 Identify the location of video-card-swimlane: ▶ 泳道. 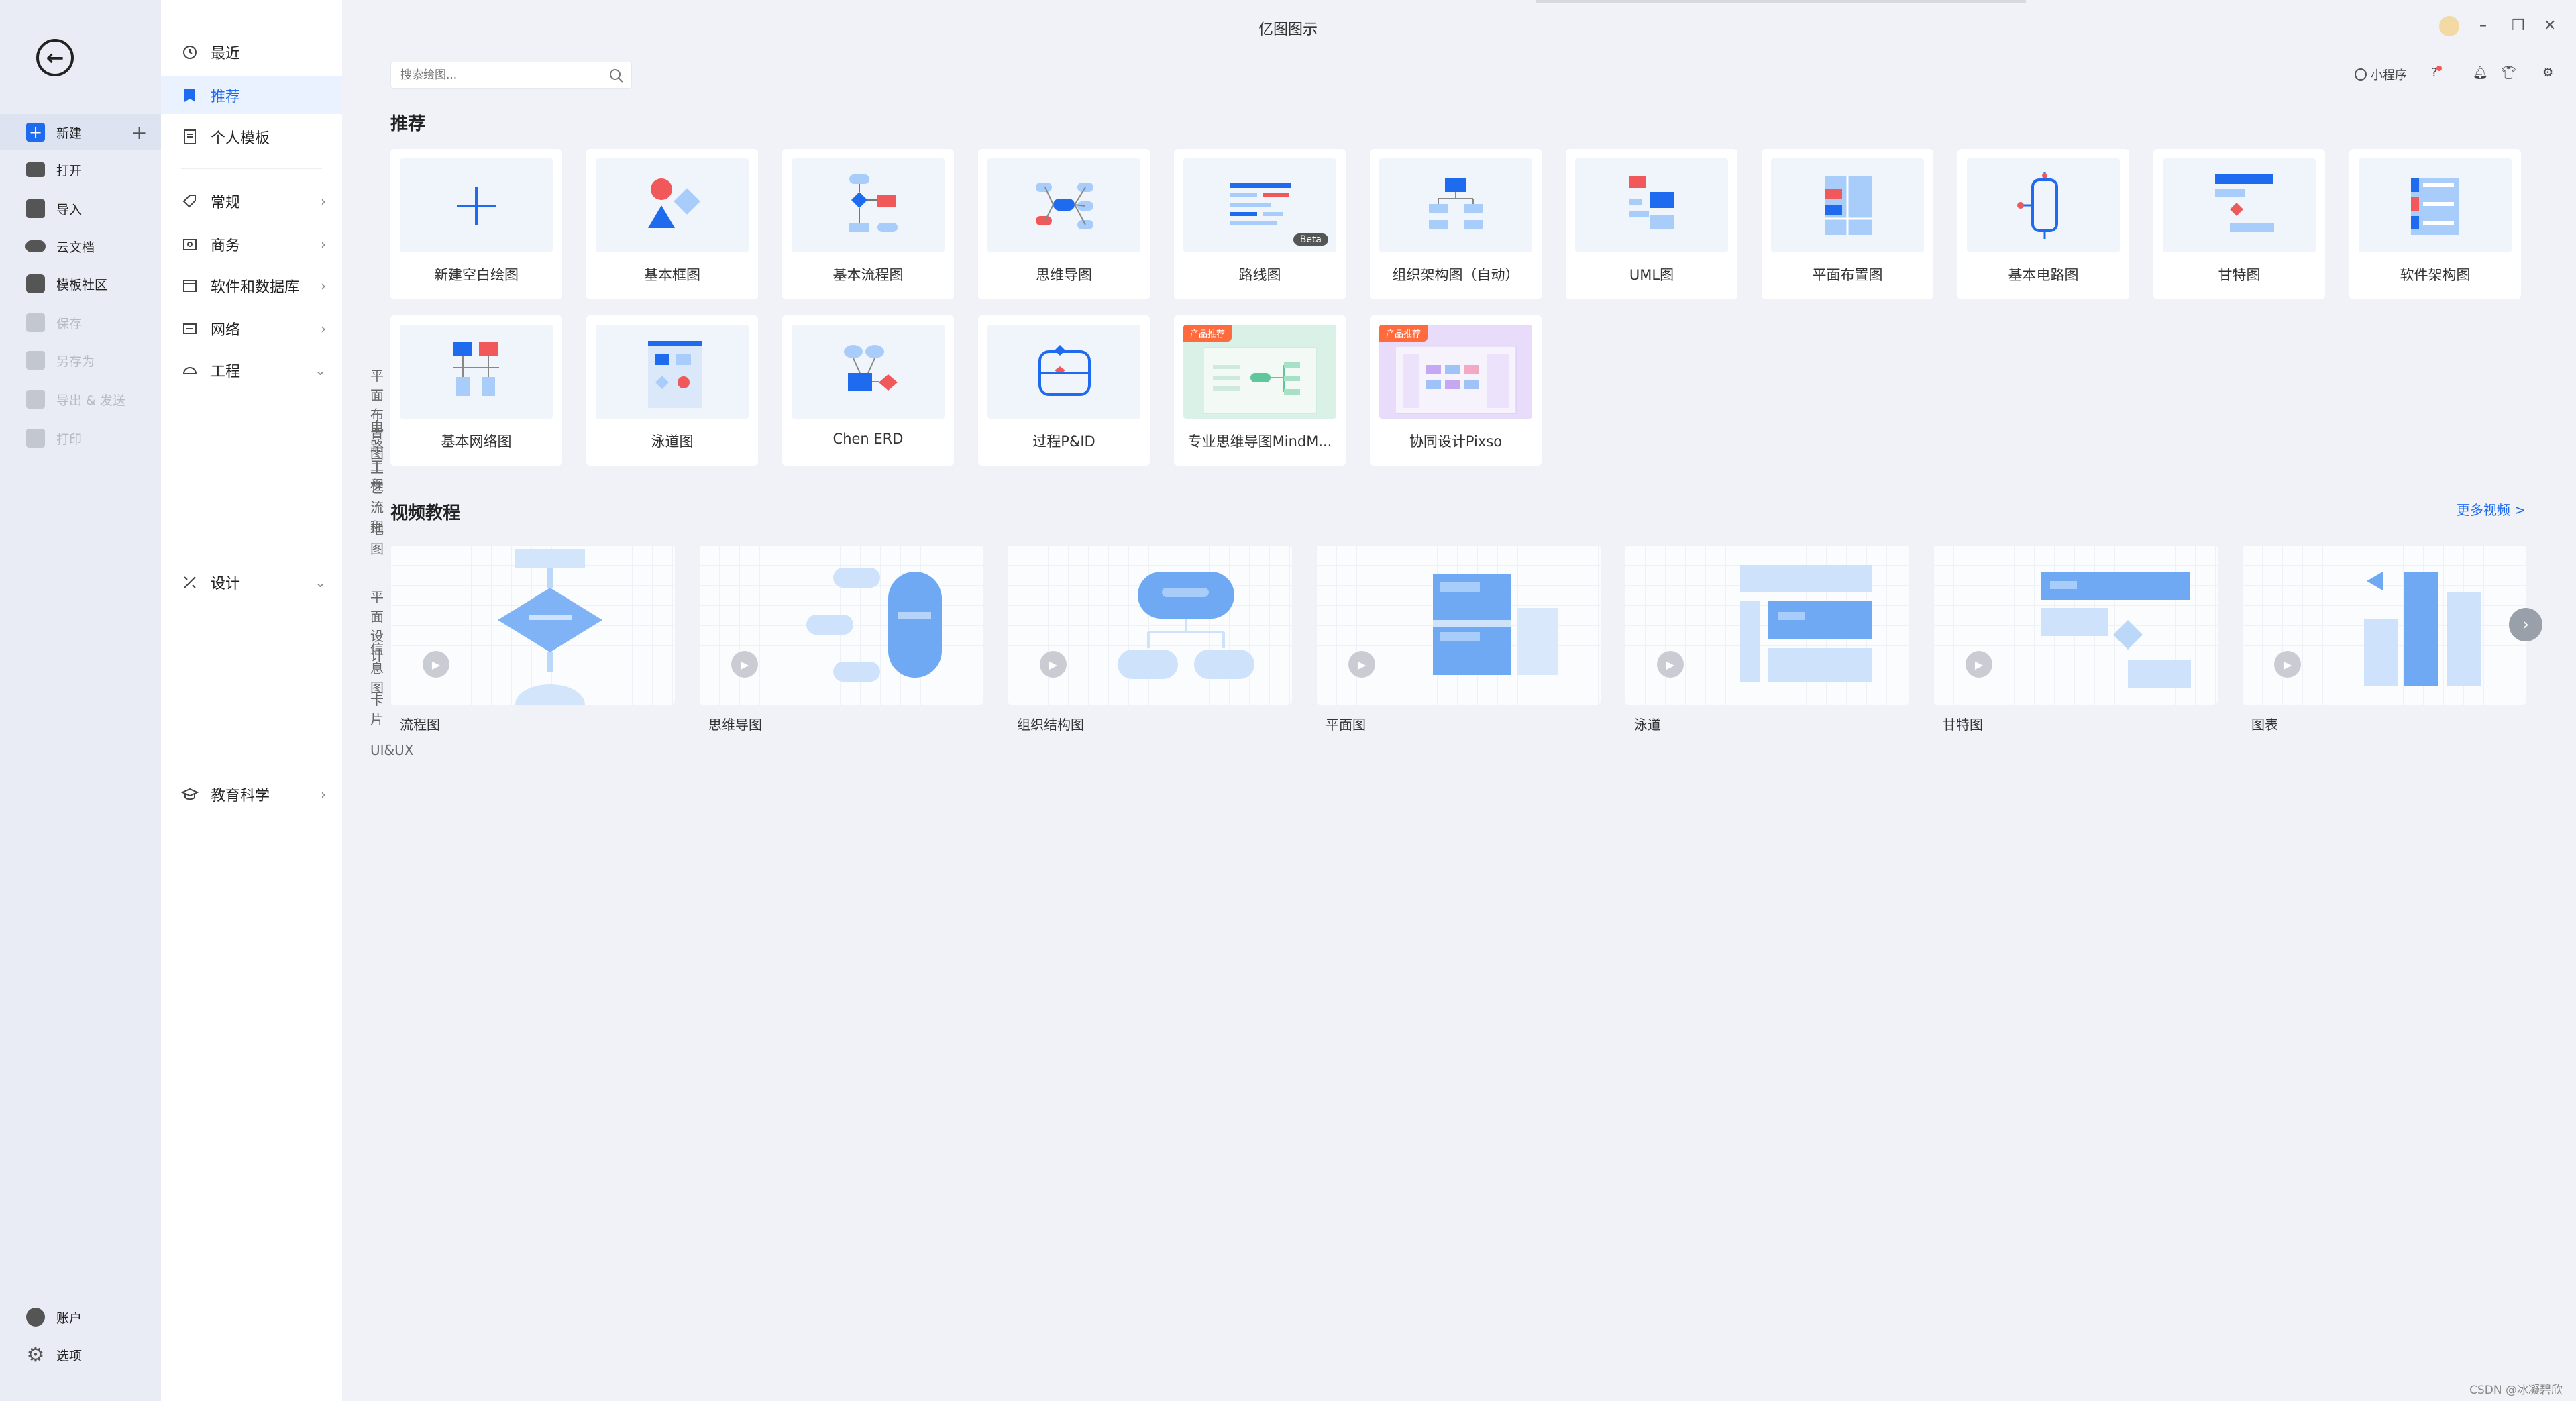
(1767, 641).